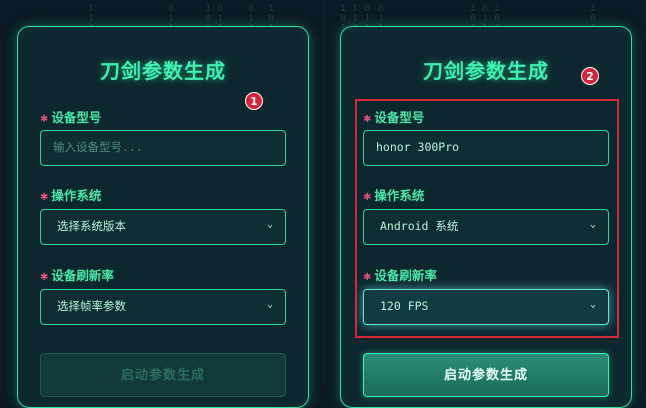  Describe the element at coordinates (76, 117) in the screenshot. I see `device-model-label-text: 设备型号` at that location.